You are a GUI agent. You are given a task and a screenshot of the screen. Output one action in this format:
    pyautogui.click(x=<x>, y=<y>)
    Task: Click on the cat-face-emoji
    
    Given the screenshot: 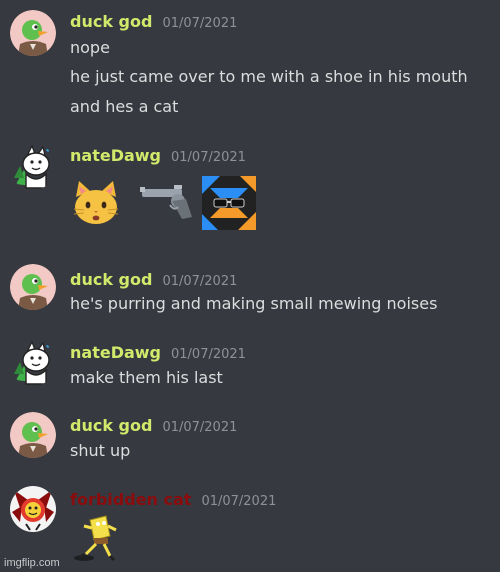 What is the action you would take?
    pyautogui.click(x=96, y=203)
    